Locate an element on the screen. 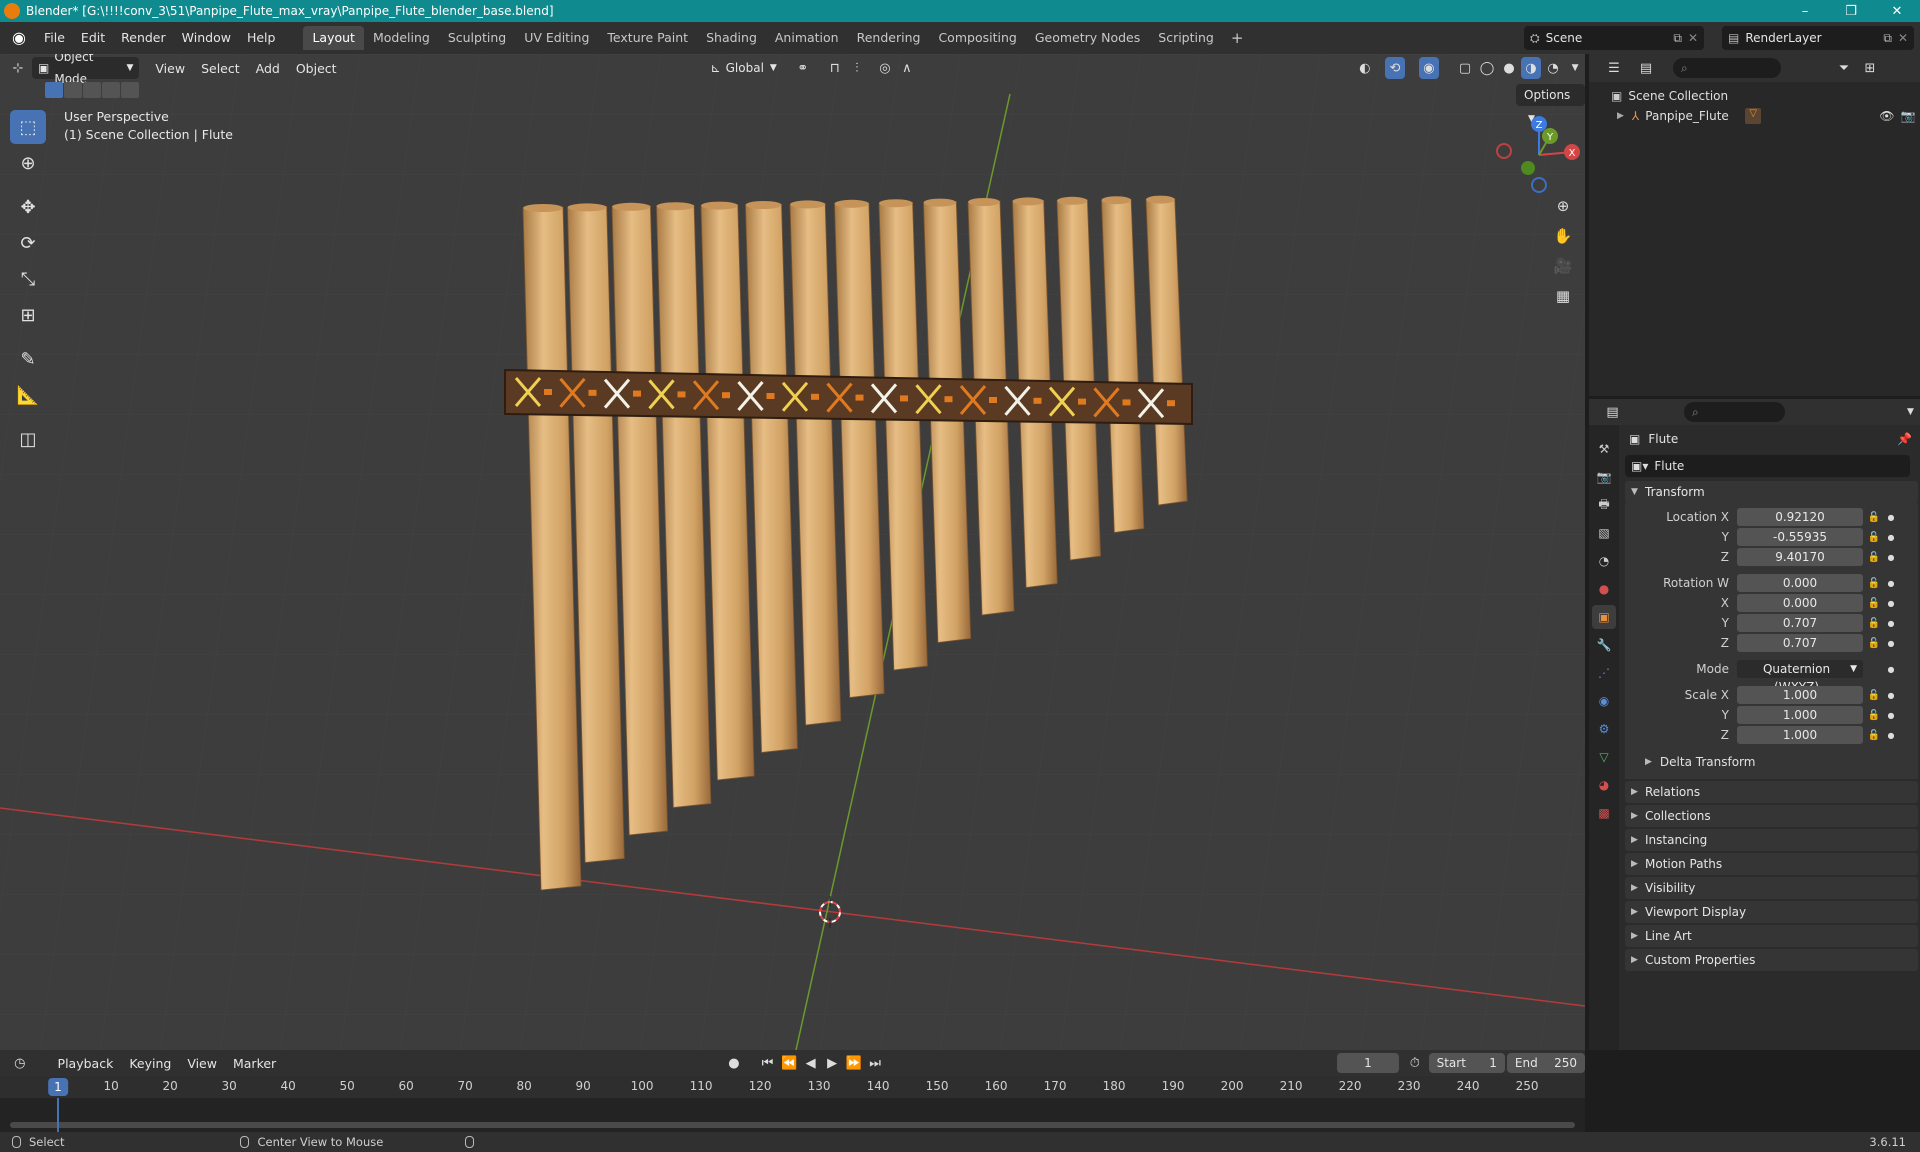  rotation-z-field: 0.707 is located at coordinates (1800, 643).